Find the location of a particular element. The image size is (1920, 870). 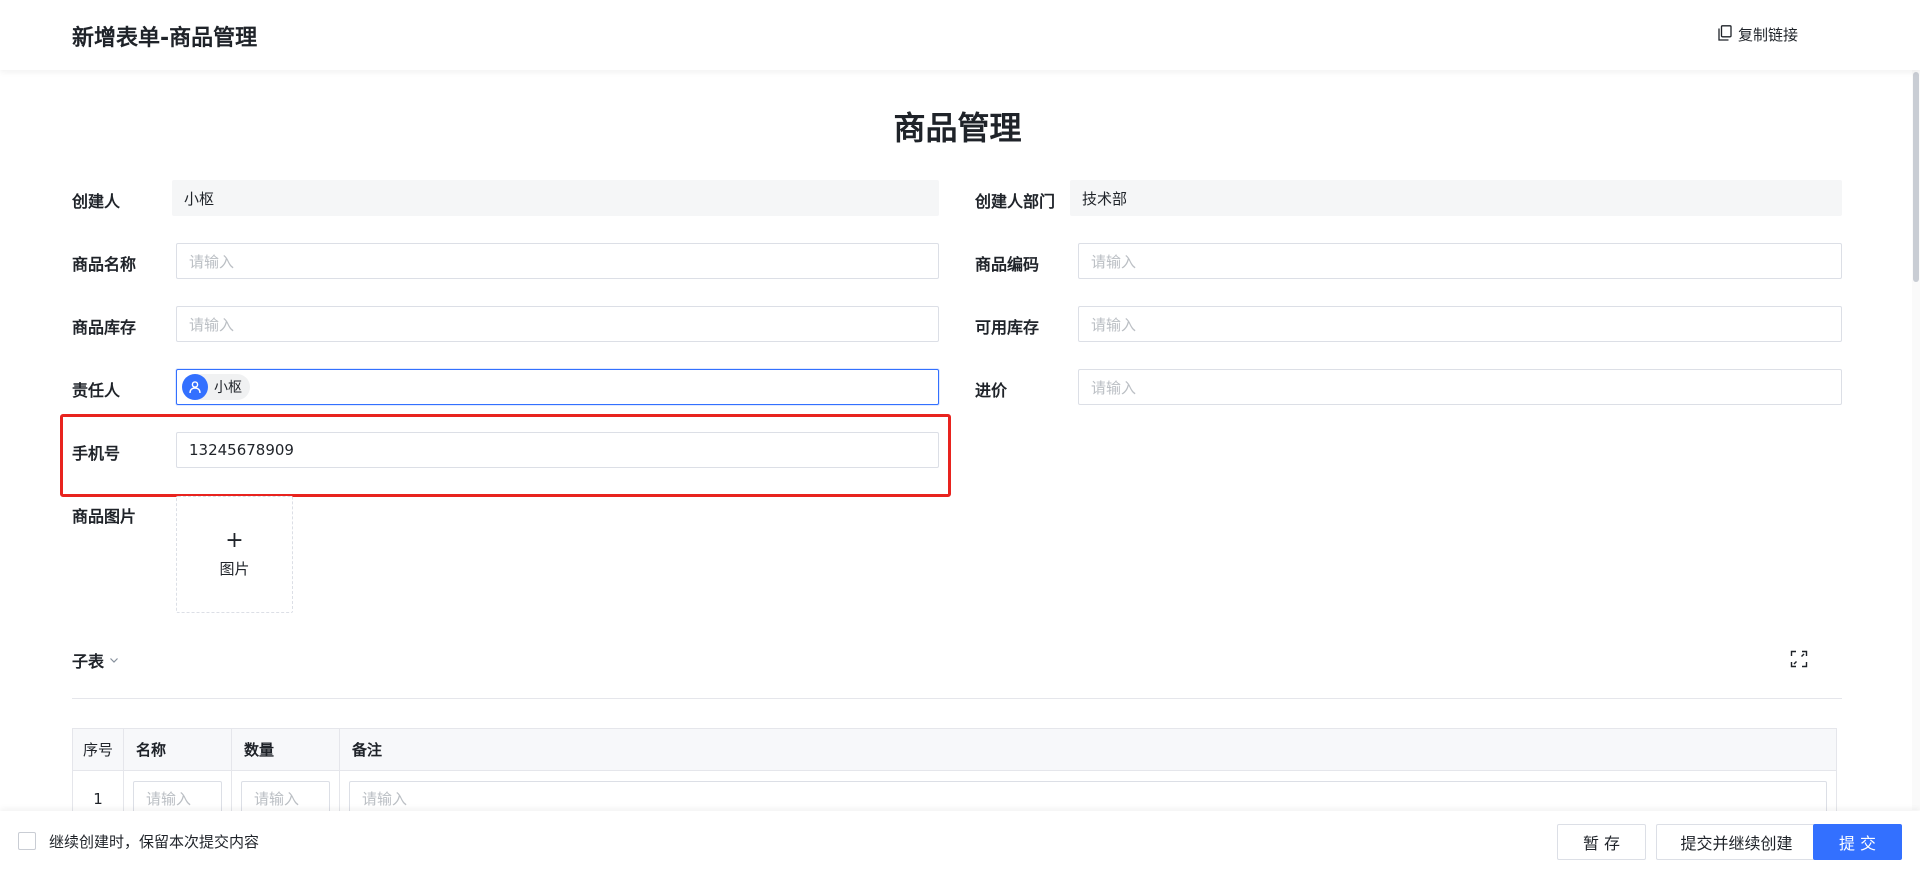

plus-icon: + is located at coordinates (234, 540).